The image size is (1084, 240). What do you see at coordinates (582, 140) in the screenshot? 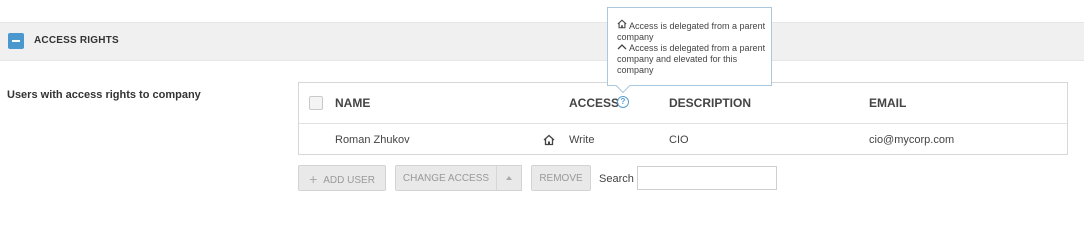
I see `row-access: Write` at bounding box center [582, 140].